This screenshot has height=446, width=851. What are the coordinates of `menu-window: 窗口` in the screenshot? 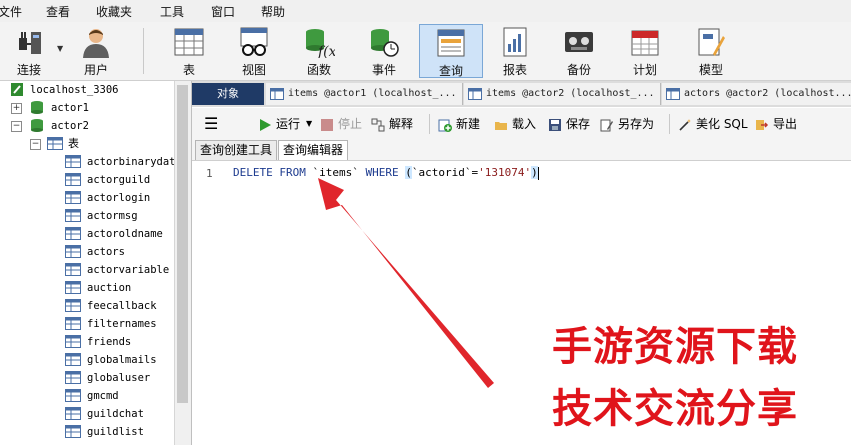 It's located at (223, 11).